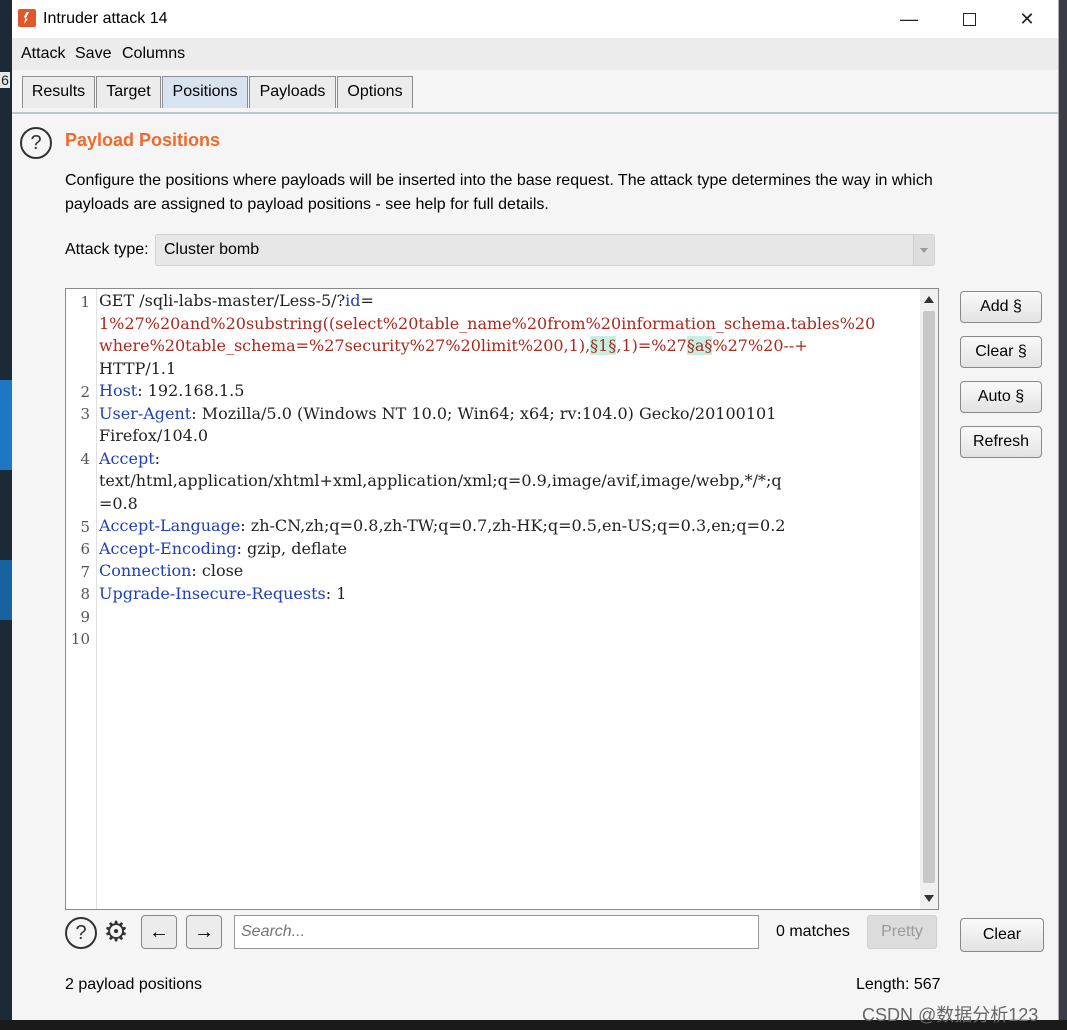  Describe the element at coordinates (85, 392) in the screenshot. I see `line-number: 2` at that location.